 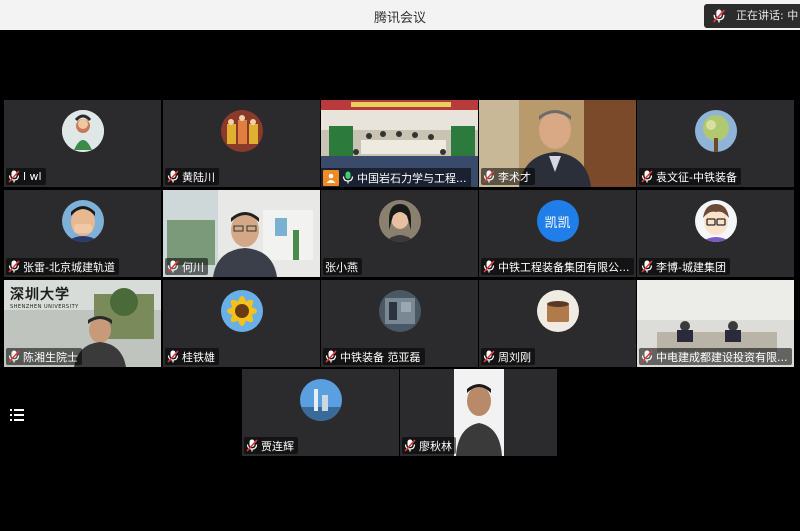 I want to click on participant-tile: 贾连辉, so click(x=320, y=412).